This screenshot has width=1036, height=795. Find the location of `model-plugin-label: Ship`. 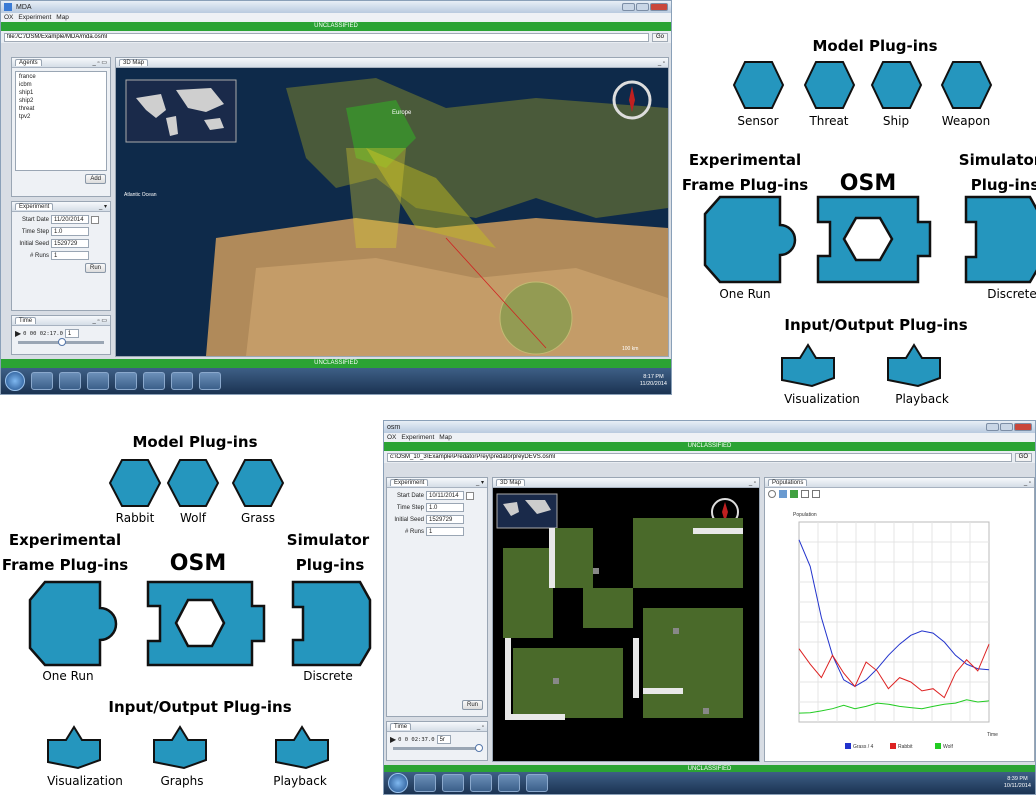

model-plugin-label: Ship is located at coordinates (896, 121).